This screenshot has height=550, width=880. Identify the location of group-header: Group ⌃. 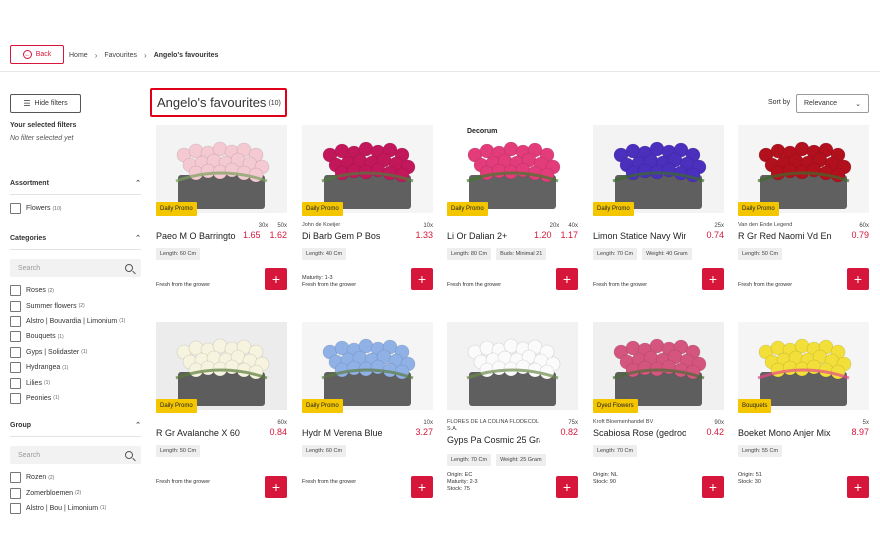
(75, 429).